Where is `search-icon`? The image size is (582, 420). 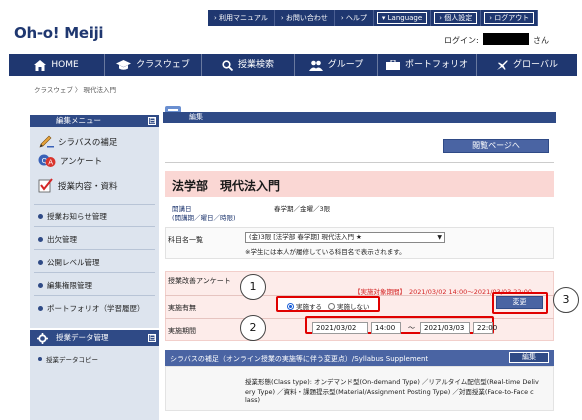
search-icon is located at coordinates (227, 65).